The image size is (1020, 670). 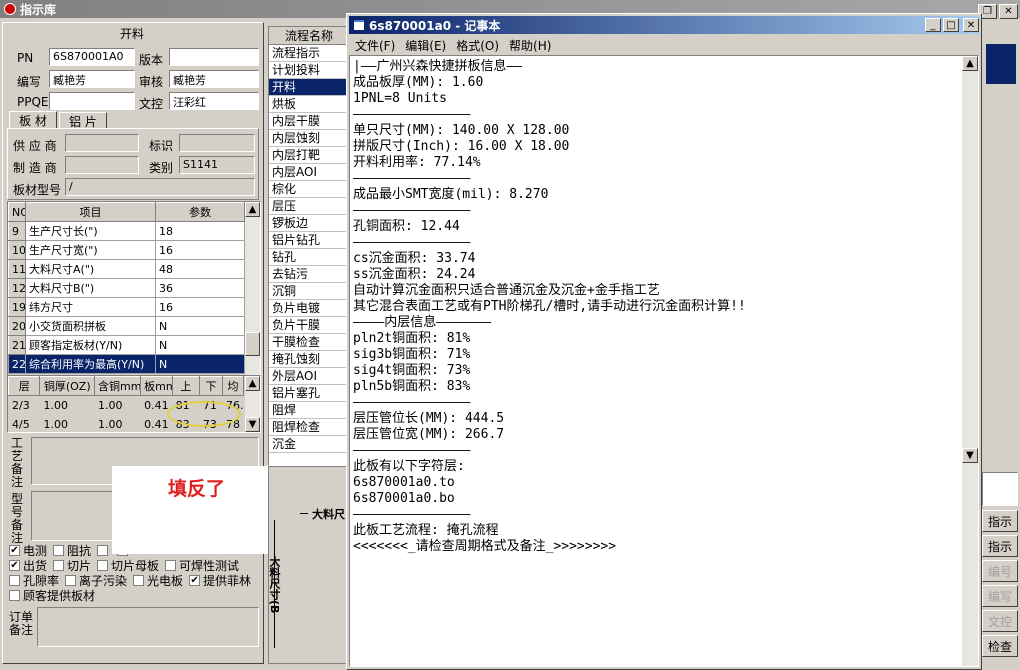 What do you see at coordinates (933, 25) in the screenshot?
I see `minimize-button: _` at bounding box center [933, 25].